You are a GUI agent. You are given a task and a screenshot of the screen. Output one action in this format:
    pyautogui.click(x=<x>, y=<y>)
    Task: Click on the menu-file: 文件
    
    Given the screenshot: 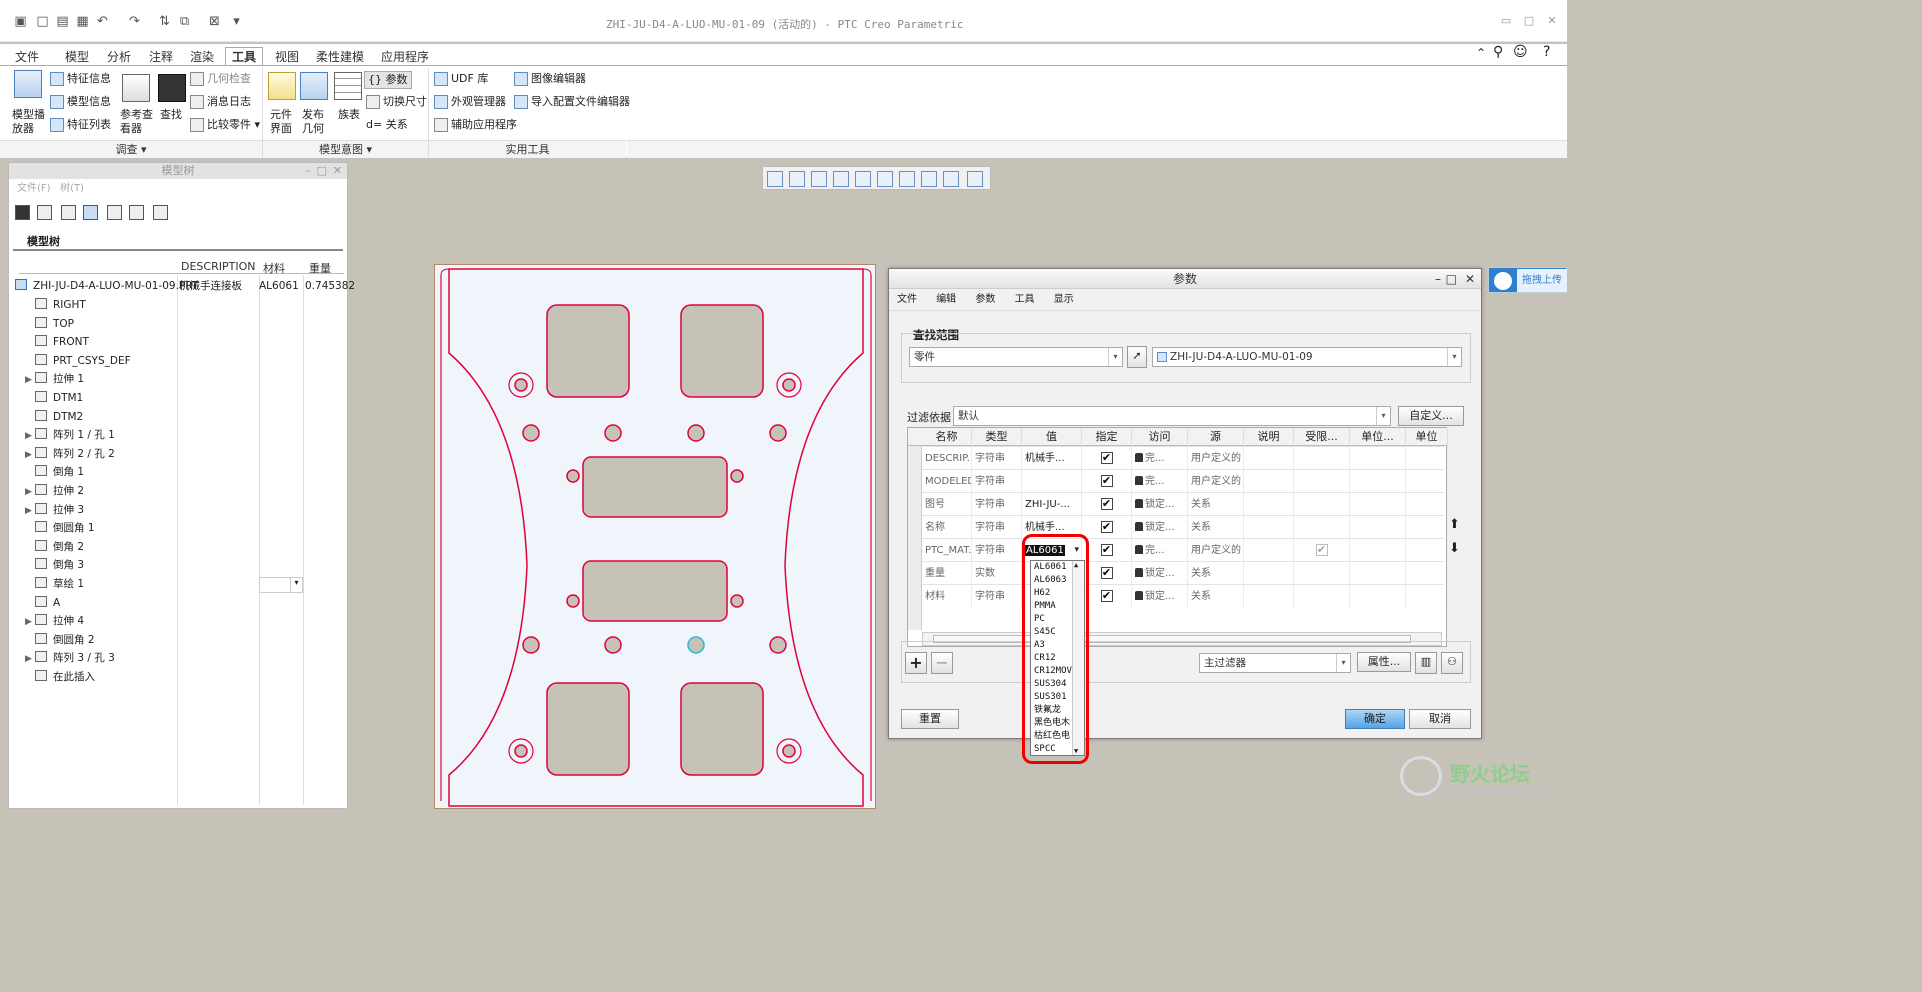 What is the action you would take?
    pyautogui.click(x=907, y=299)
    